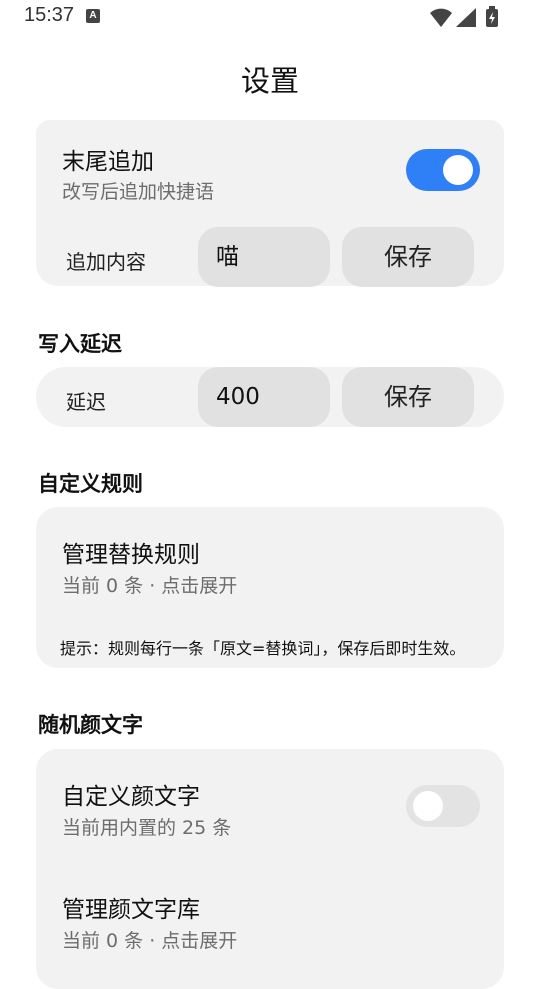 Image resolution: width=540 pixels, height=989 pixels. I want to click on delay-section-title: 写入延迟, so click(80, 344).